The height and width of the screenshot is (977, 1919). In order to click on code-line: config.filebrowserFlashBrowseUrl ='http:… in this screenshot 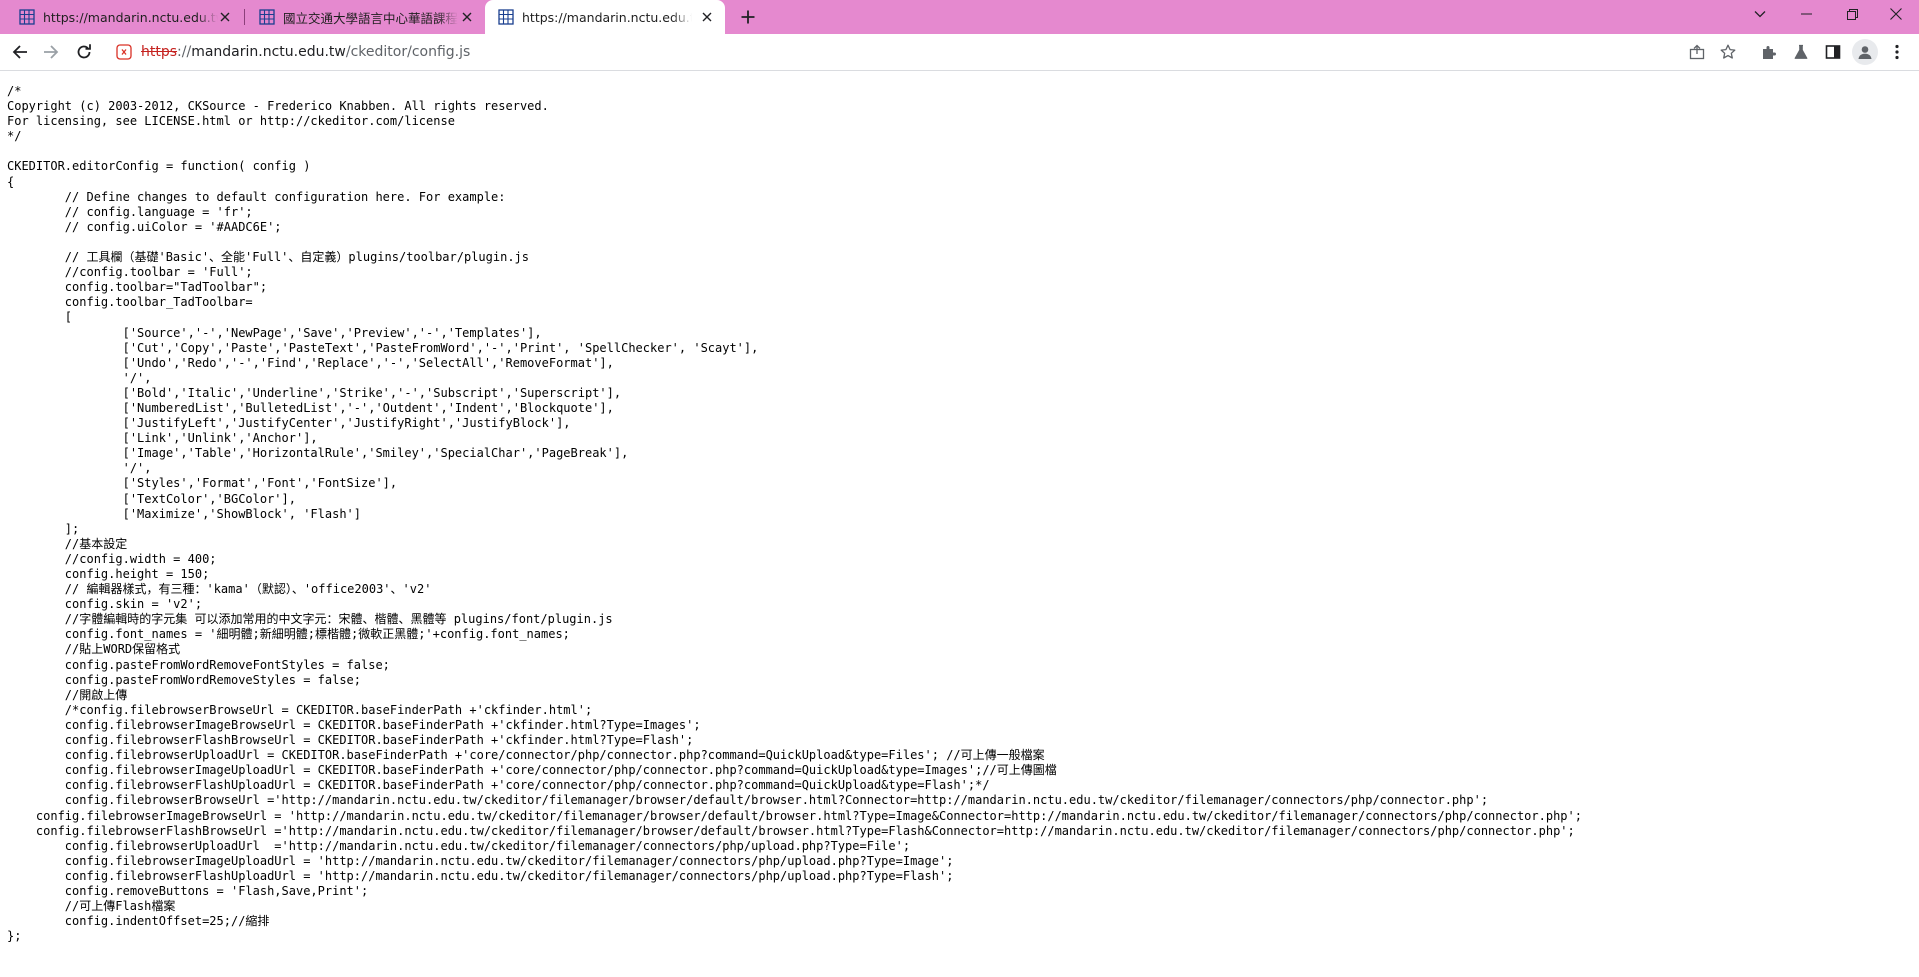, I will do `click(791, 830)`.